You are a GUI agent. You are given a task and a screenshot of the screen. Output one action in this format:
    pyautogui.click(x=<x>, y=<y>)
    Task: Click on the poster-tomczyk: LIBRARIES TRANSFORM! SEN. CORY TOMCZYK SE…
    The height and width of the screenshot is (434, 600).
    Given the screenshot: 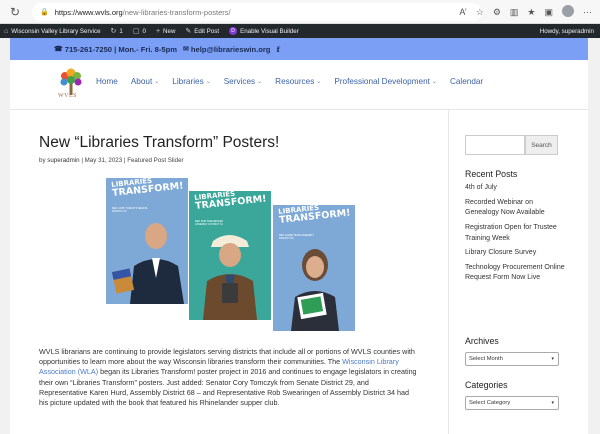 What is the action you would take?
    pyautogui.click(x=147, y=240)
    